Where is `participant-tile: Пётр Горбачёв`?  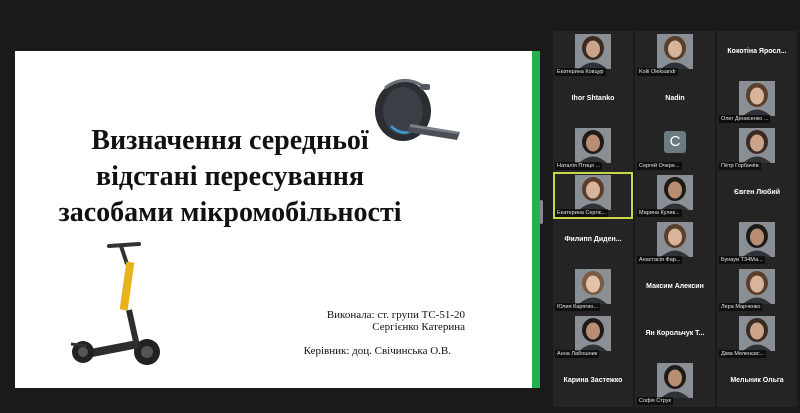 participant-tile: Пётр Горбачёв is located at coordinates (757, 148).